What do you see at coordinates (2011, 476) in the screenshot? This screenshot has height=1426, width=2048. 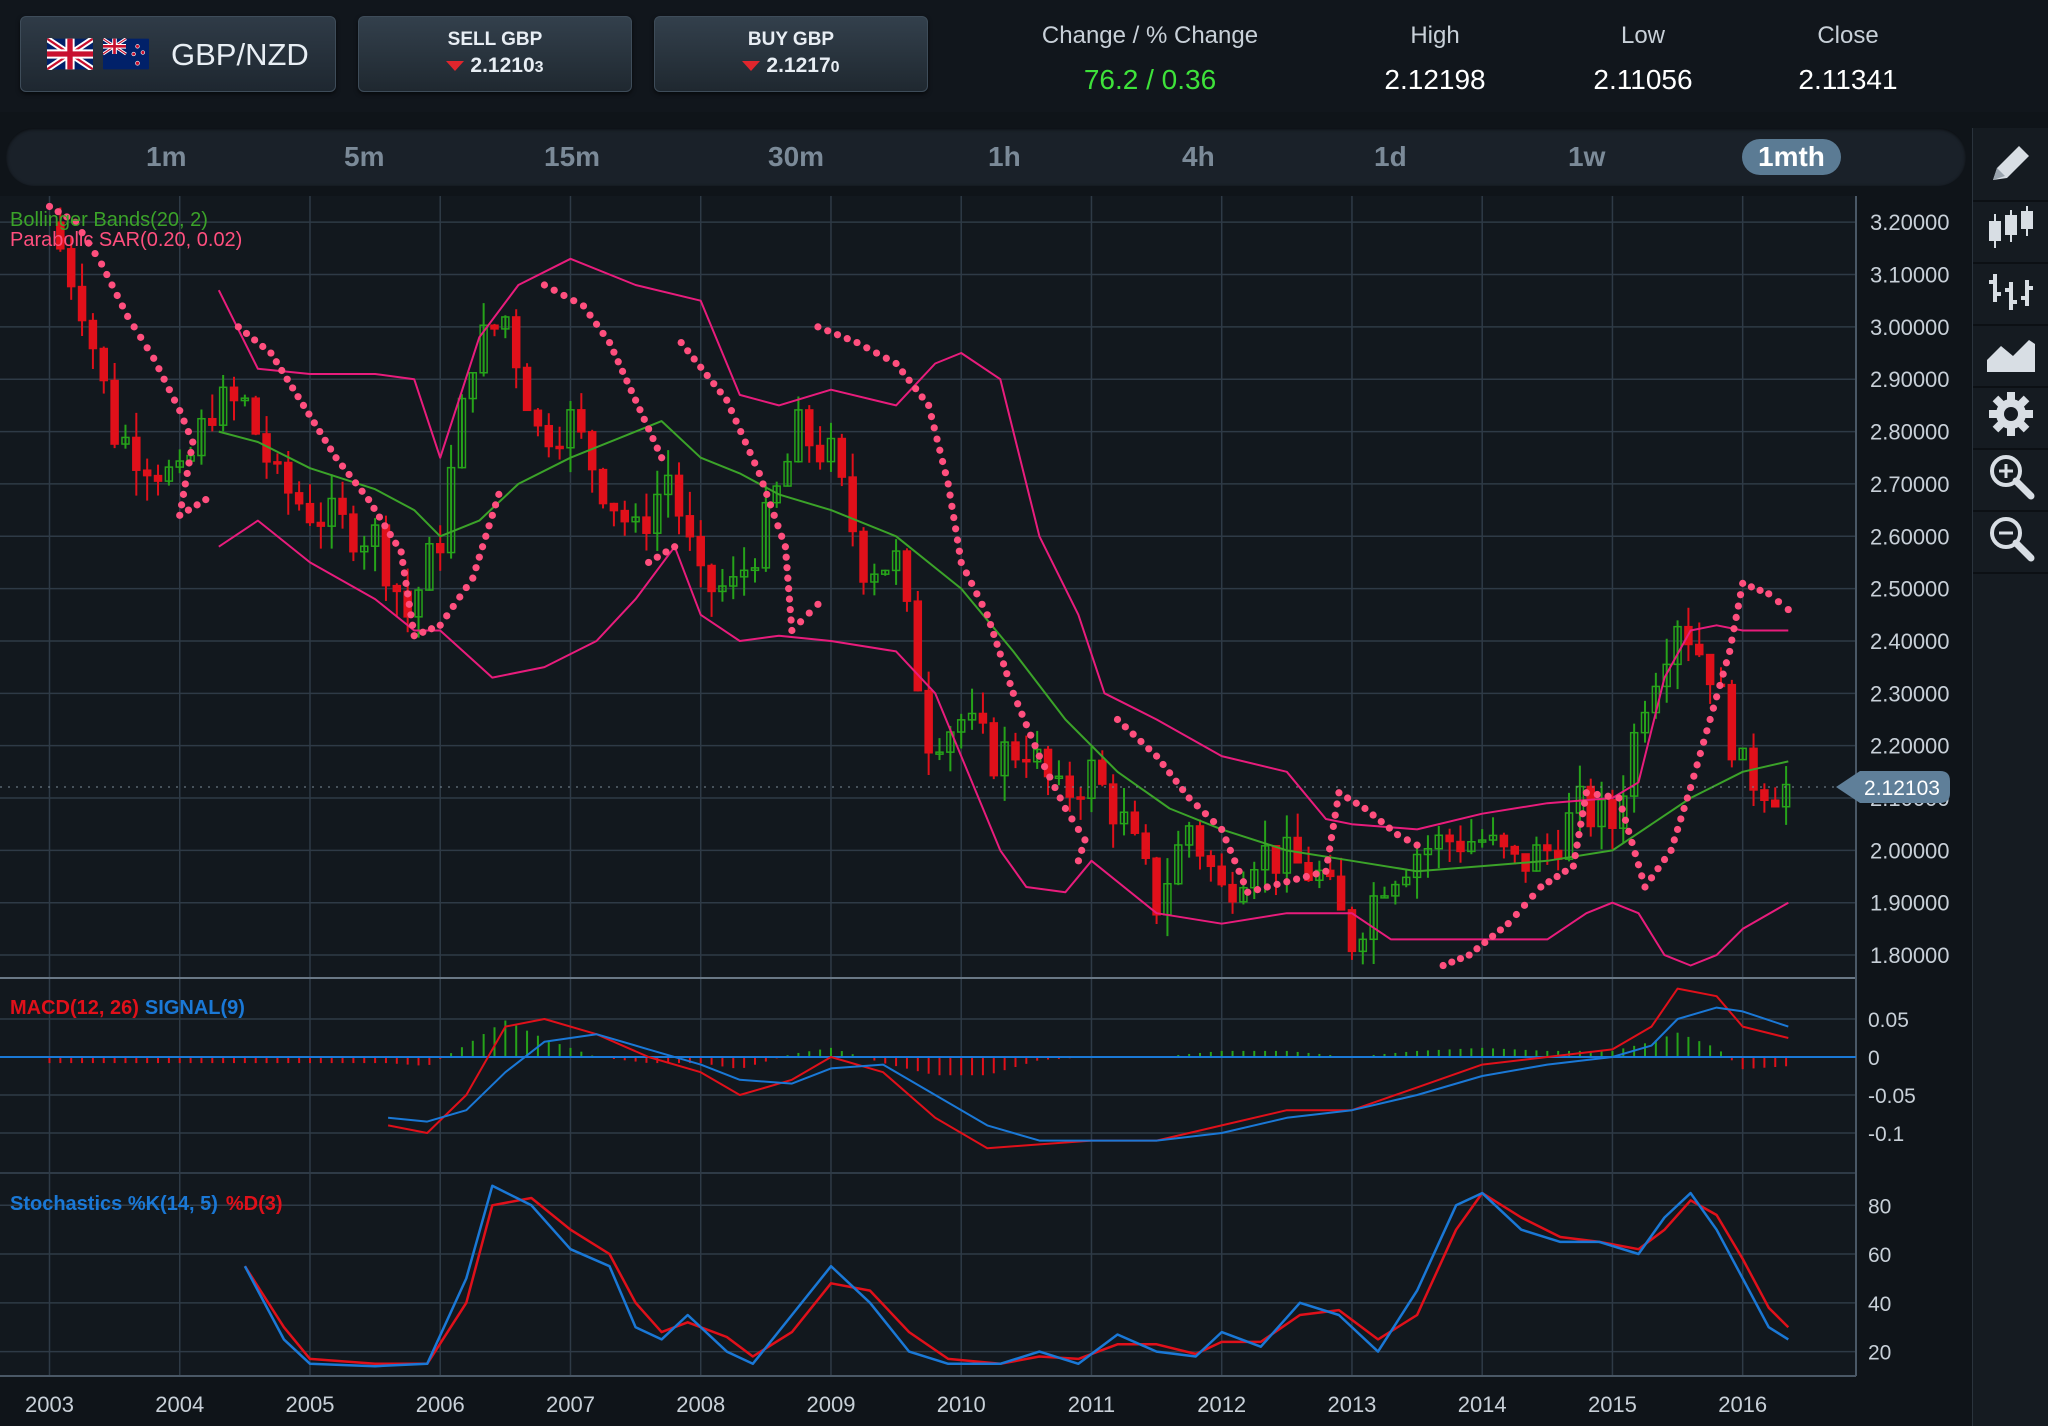 I see `zoom-in-icon` at bounding box center [2011, 476].